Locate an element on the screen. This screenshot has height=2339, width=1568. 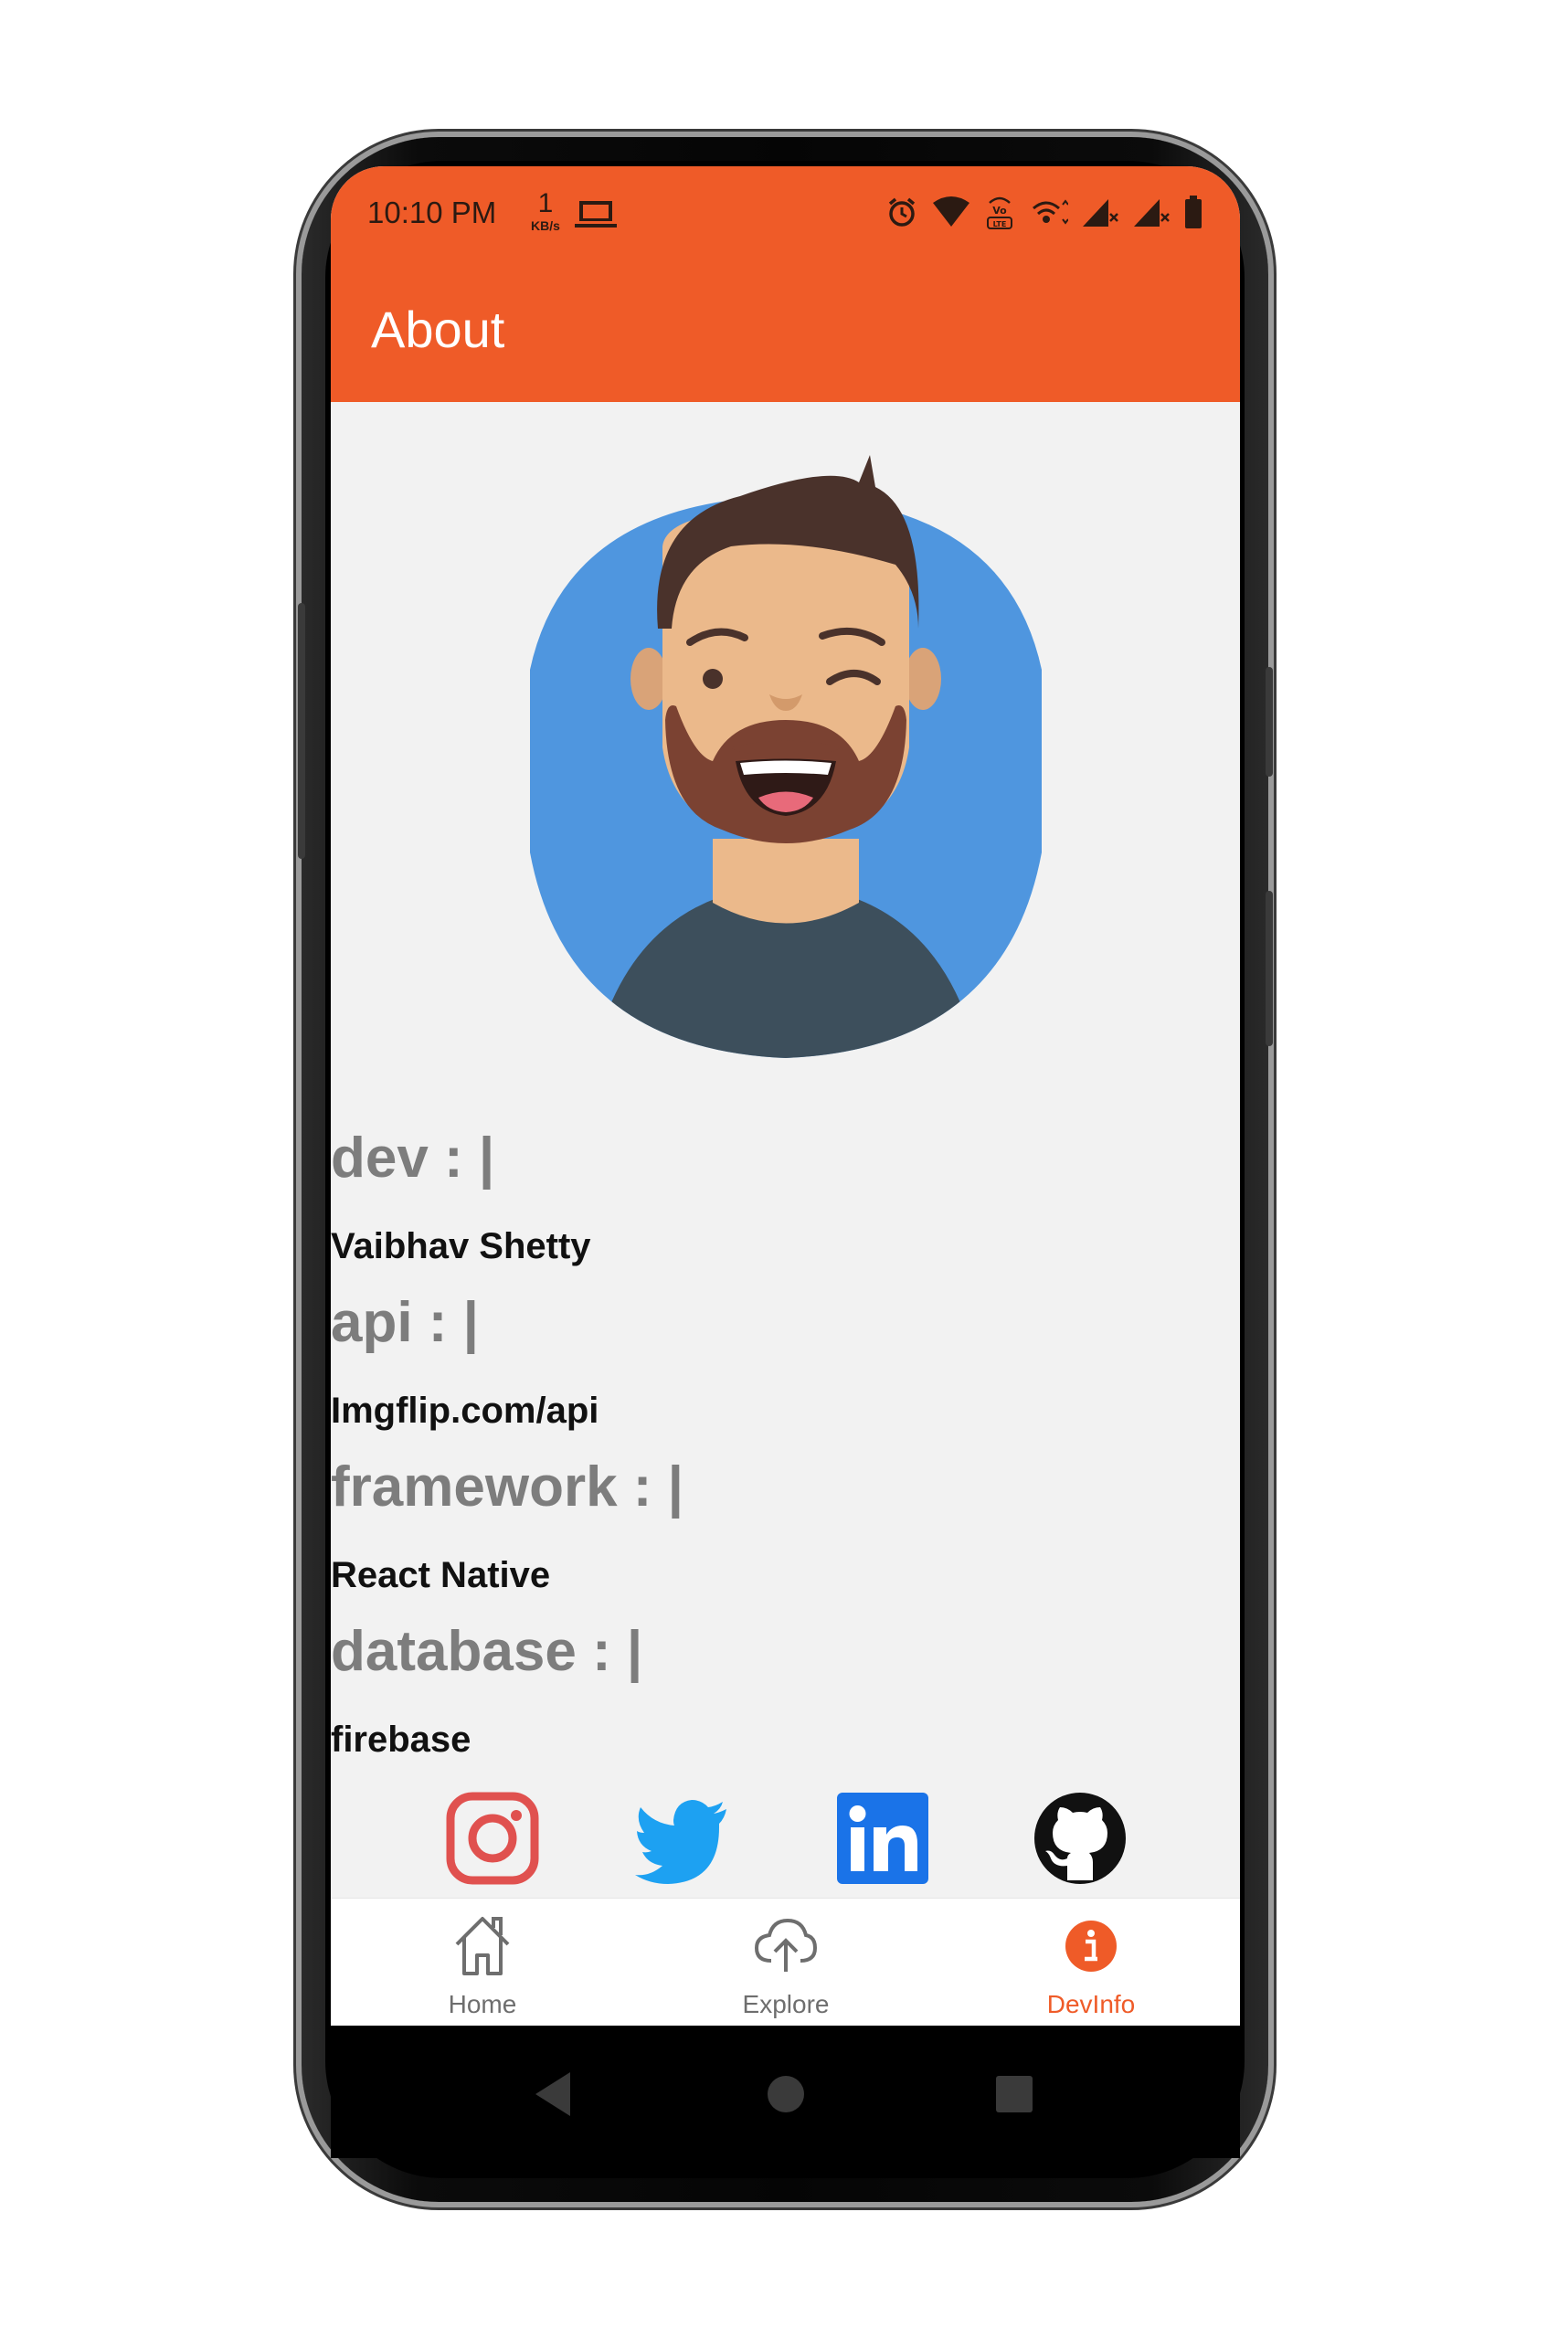
page-title: About is located at coordinates (438, 329).